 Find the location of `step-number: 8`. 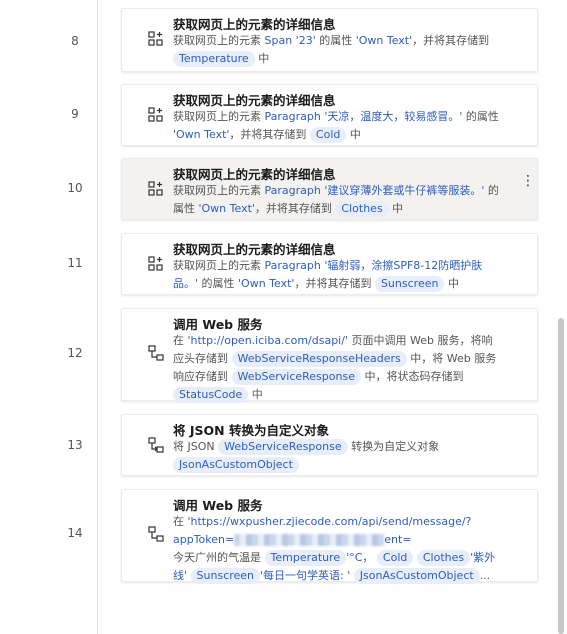

step-number: 8 is located at coordinates (75, 41).